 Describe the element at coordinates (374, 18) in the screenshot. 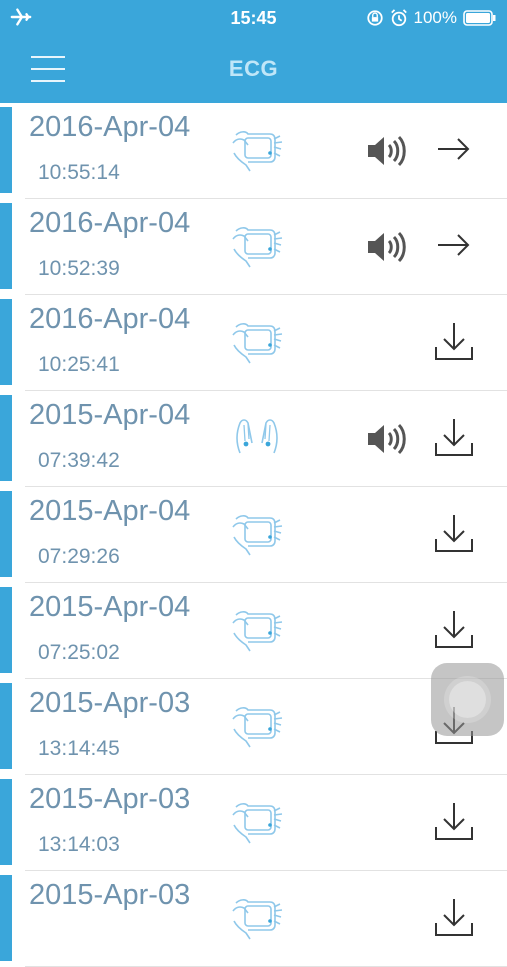

I see `orientation-lock-icon` at that location.